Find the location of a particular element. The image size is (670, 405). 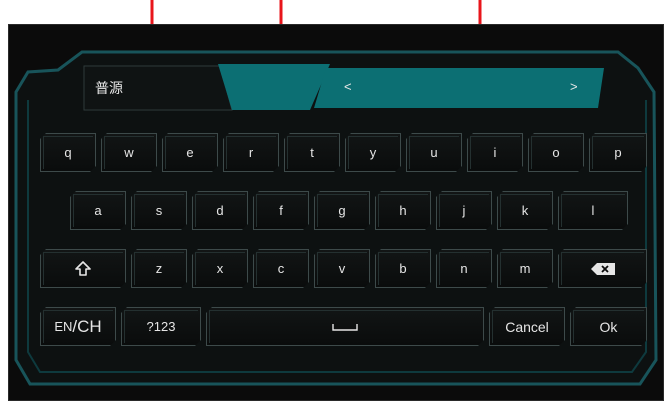

candidate-next-button: > is located at coordinates (574, 86).